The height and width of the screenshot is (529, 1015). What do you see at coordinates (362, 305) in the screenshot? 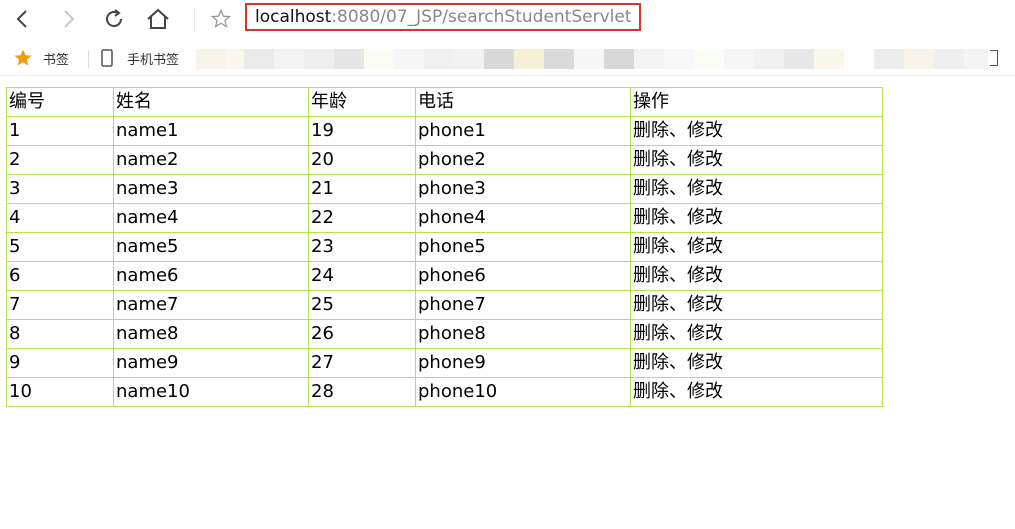
I see `cell-age: 25` at bounding box center [362, 305].